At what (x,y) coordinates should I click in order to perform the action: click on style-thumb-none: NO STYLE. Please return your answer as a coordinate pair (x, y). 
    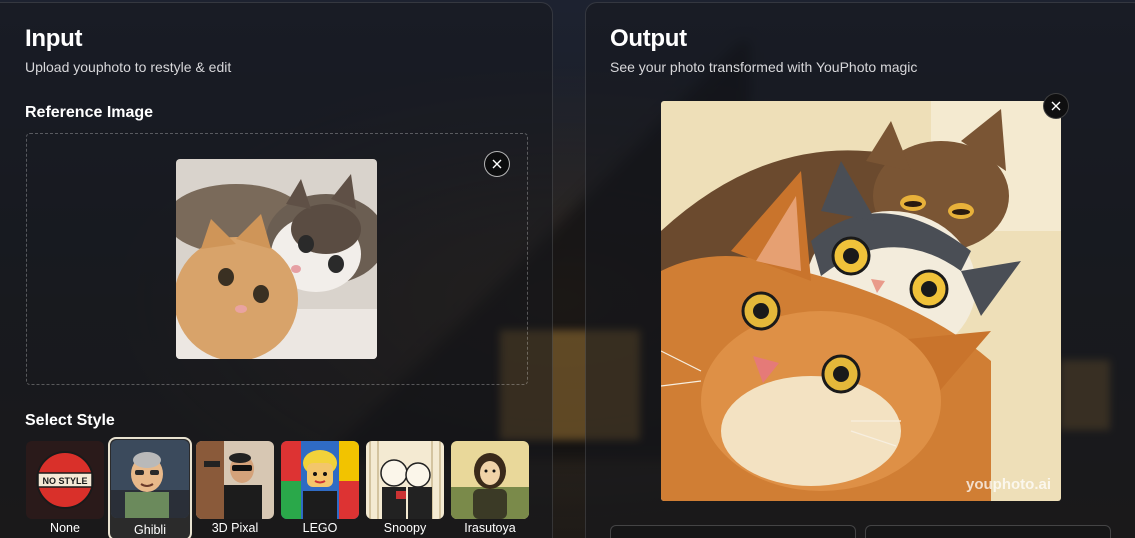
    Looking at the image, I should click on (65, 480).